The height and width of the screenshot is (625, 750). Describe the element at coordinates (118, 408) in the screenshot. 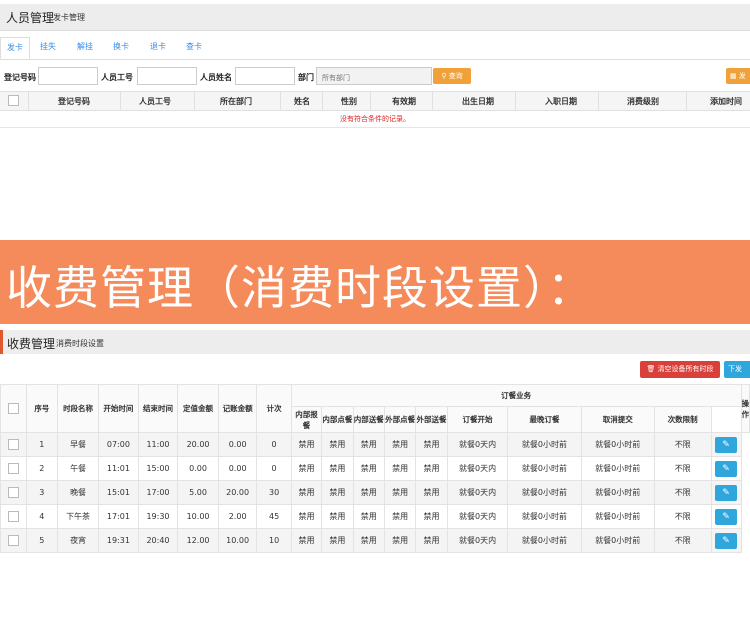

I see `col-start-time: 开始时间` at that location.